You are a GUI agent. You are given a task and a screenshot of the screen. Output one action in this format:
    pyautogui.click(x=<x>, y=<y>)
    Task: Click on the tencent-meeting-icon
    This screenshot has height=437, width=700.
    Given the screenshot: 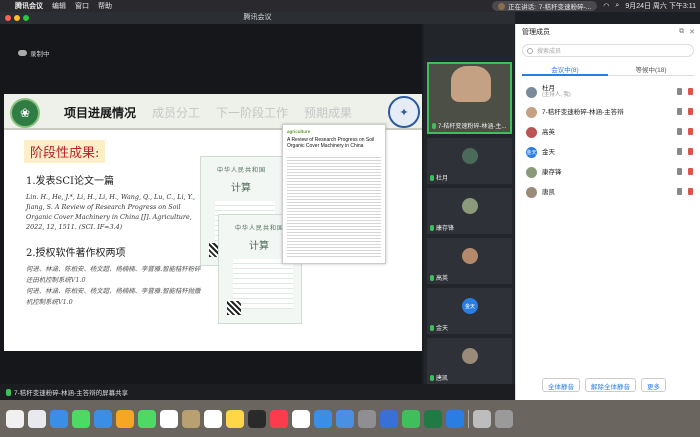 What is the action you would take?
    pyautogui.click(x=455, y=418)
    